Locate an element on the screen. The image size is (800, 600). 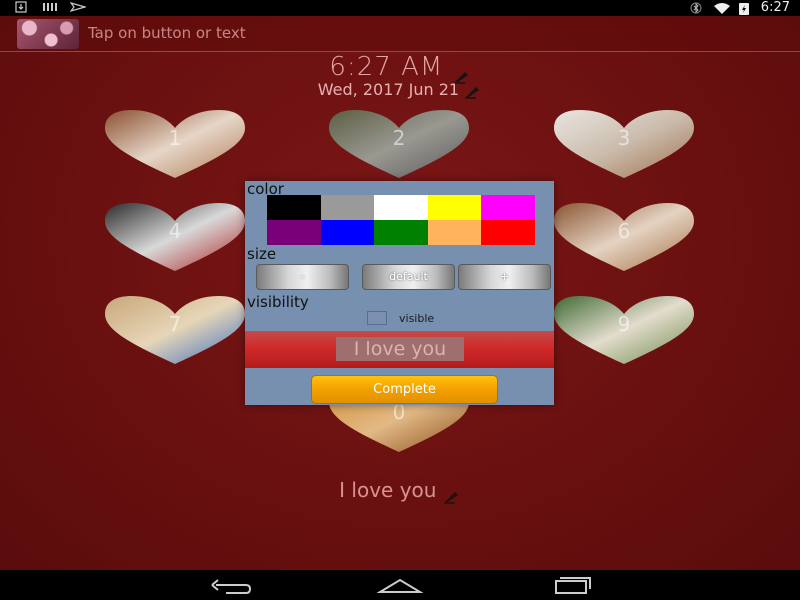
color-swatch-white is located at coordinates (401, 207).